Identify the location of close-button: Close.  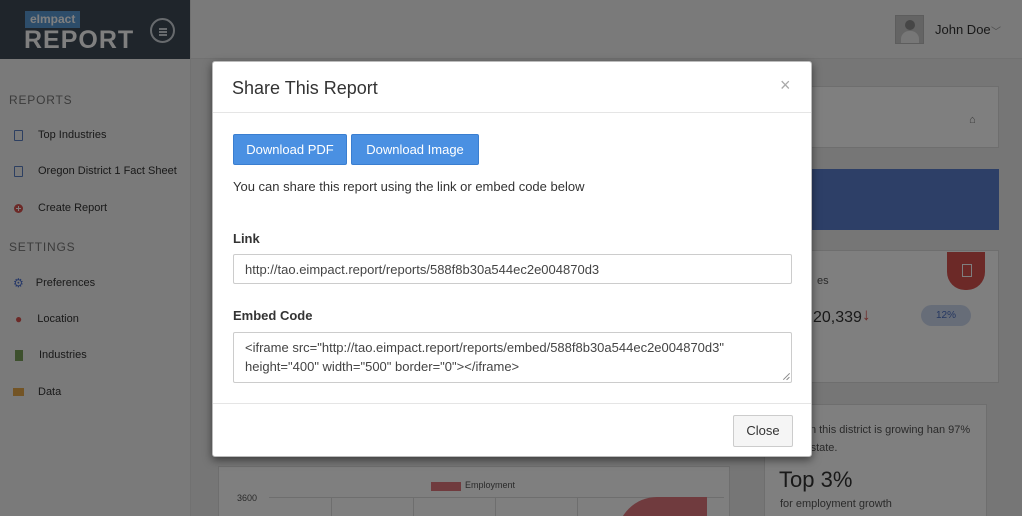
(763, 431).